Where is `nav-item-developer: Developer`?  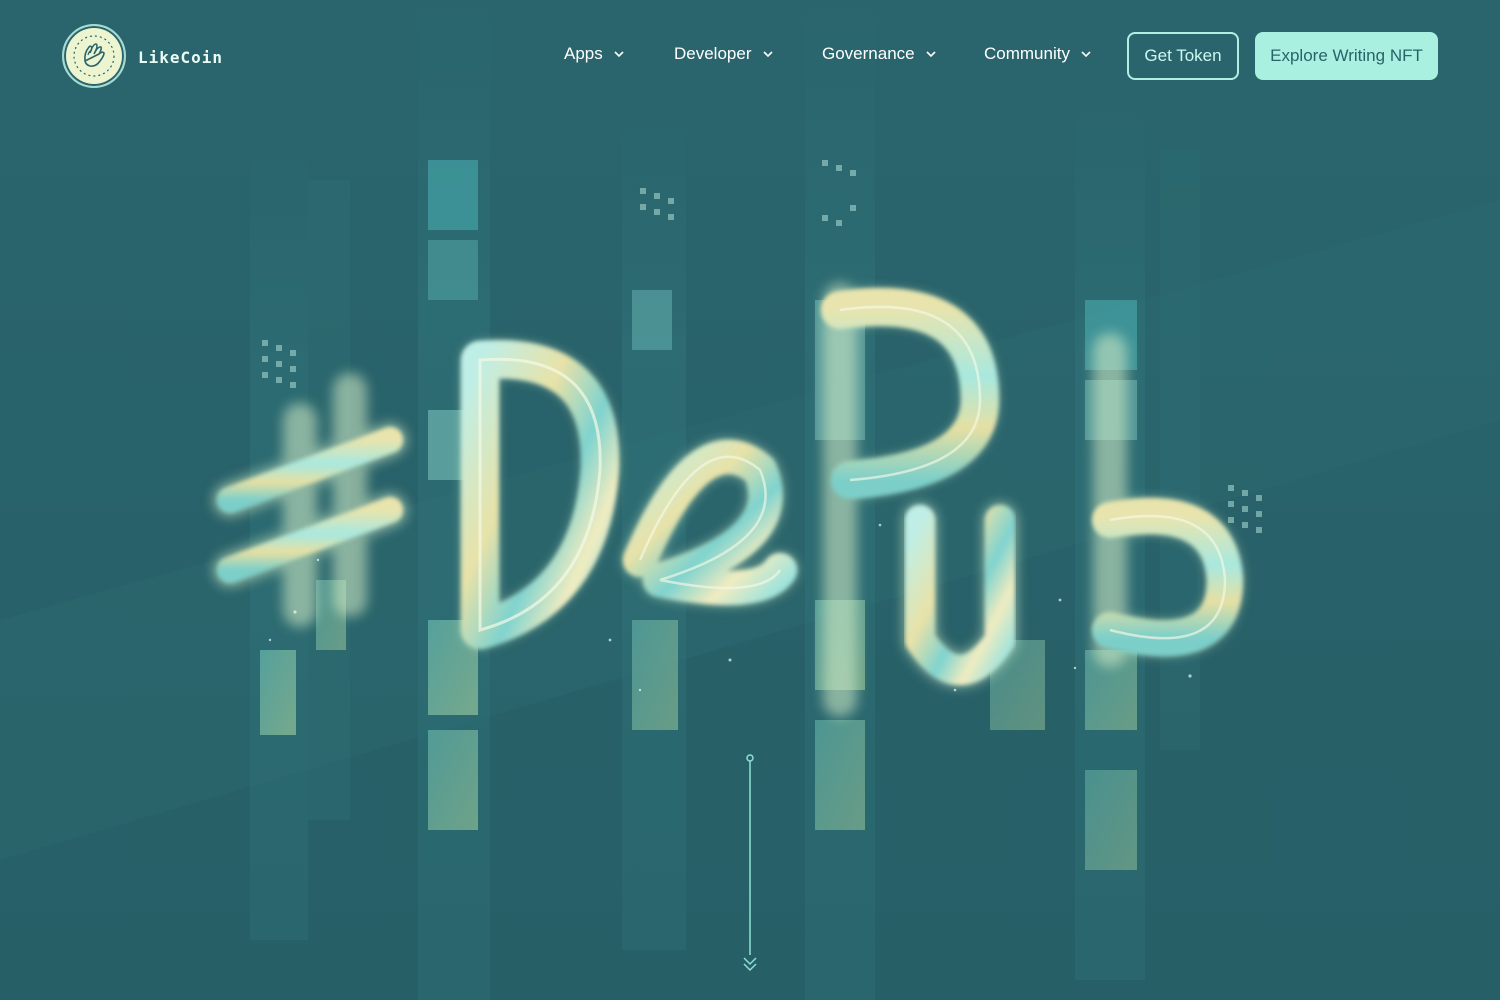
nav-item-developer: Developer is located at coordinates (724, 54).